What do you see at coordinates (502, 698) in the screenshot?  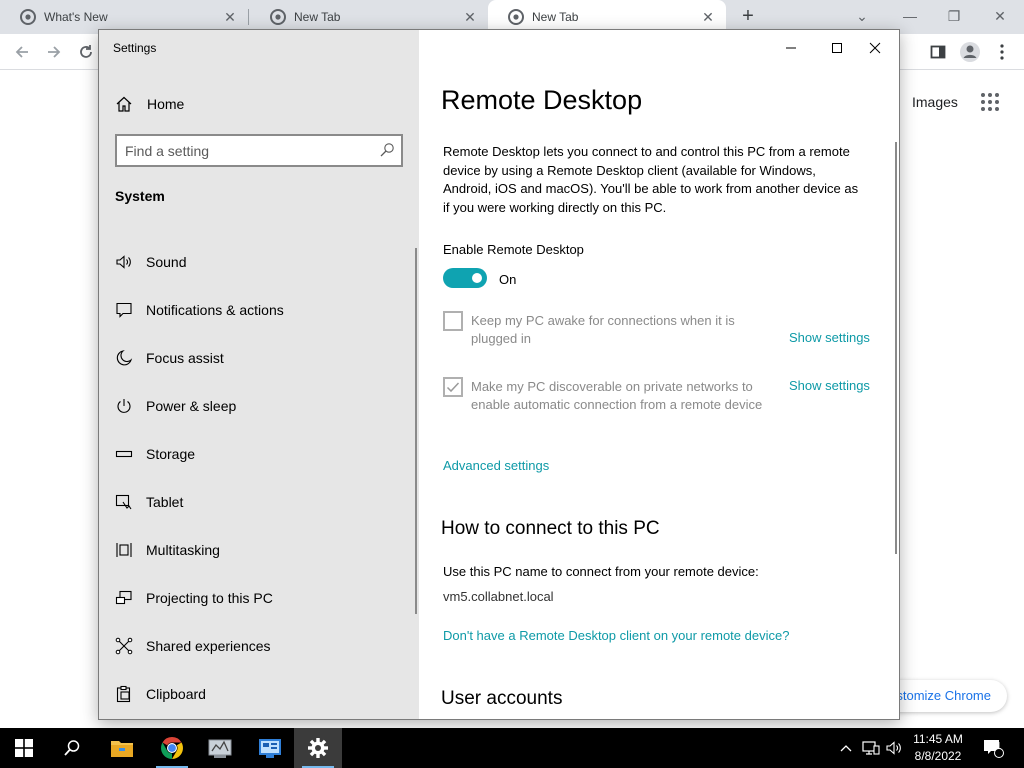 I see `user-accounts-heading: User accounts` at bounding box center [502, 698].